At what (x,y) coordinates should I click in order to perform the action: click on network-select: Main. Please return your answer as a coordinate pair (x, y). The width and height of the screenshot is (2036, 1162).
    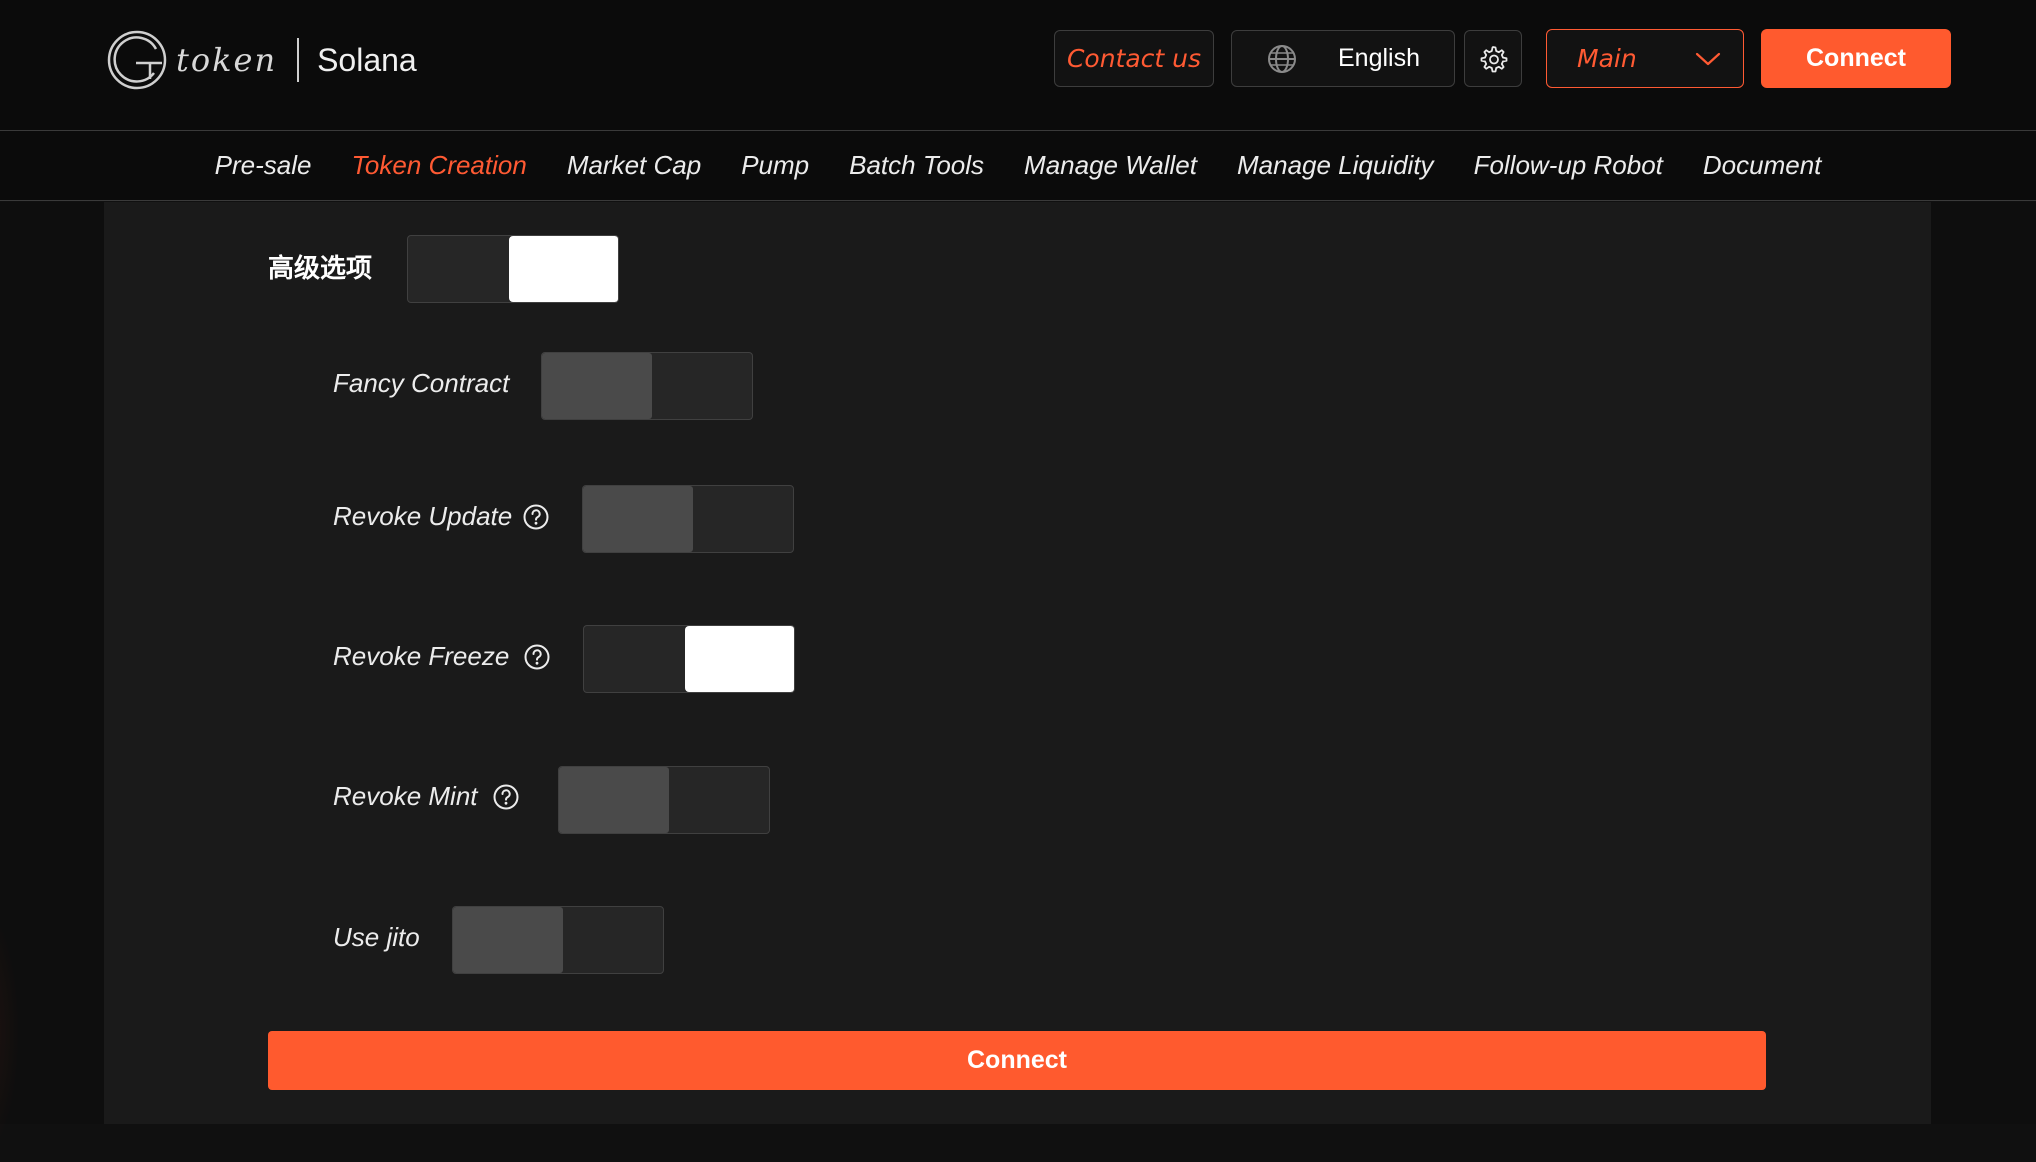
    Looking at the image, I should click on (1645, 58).